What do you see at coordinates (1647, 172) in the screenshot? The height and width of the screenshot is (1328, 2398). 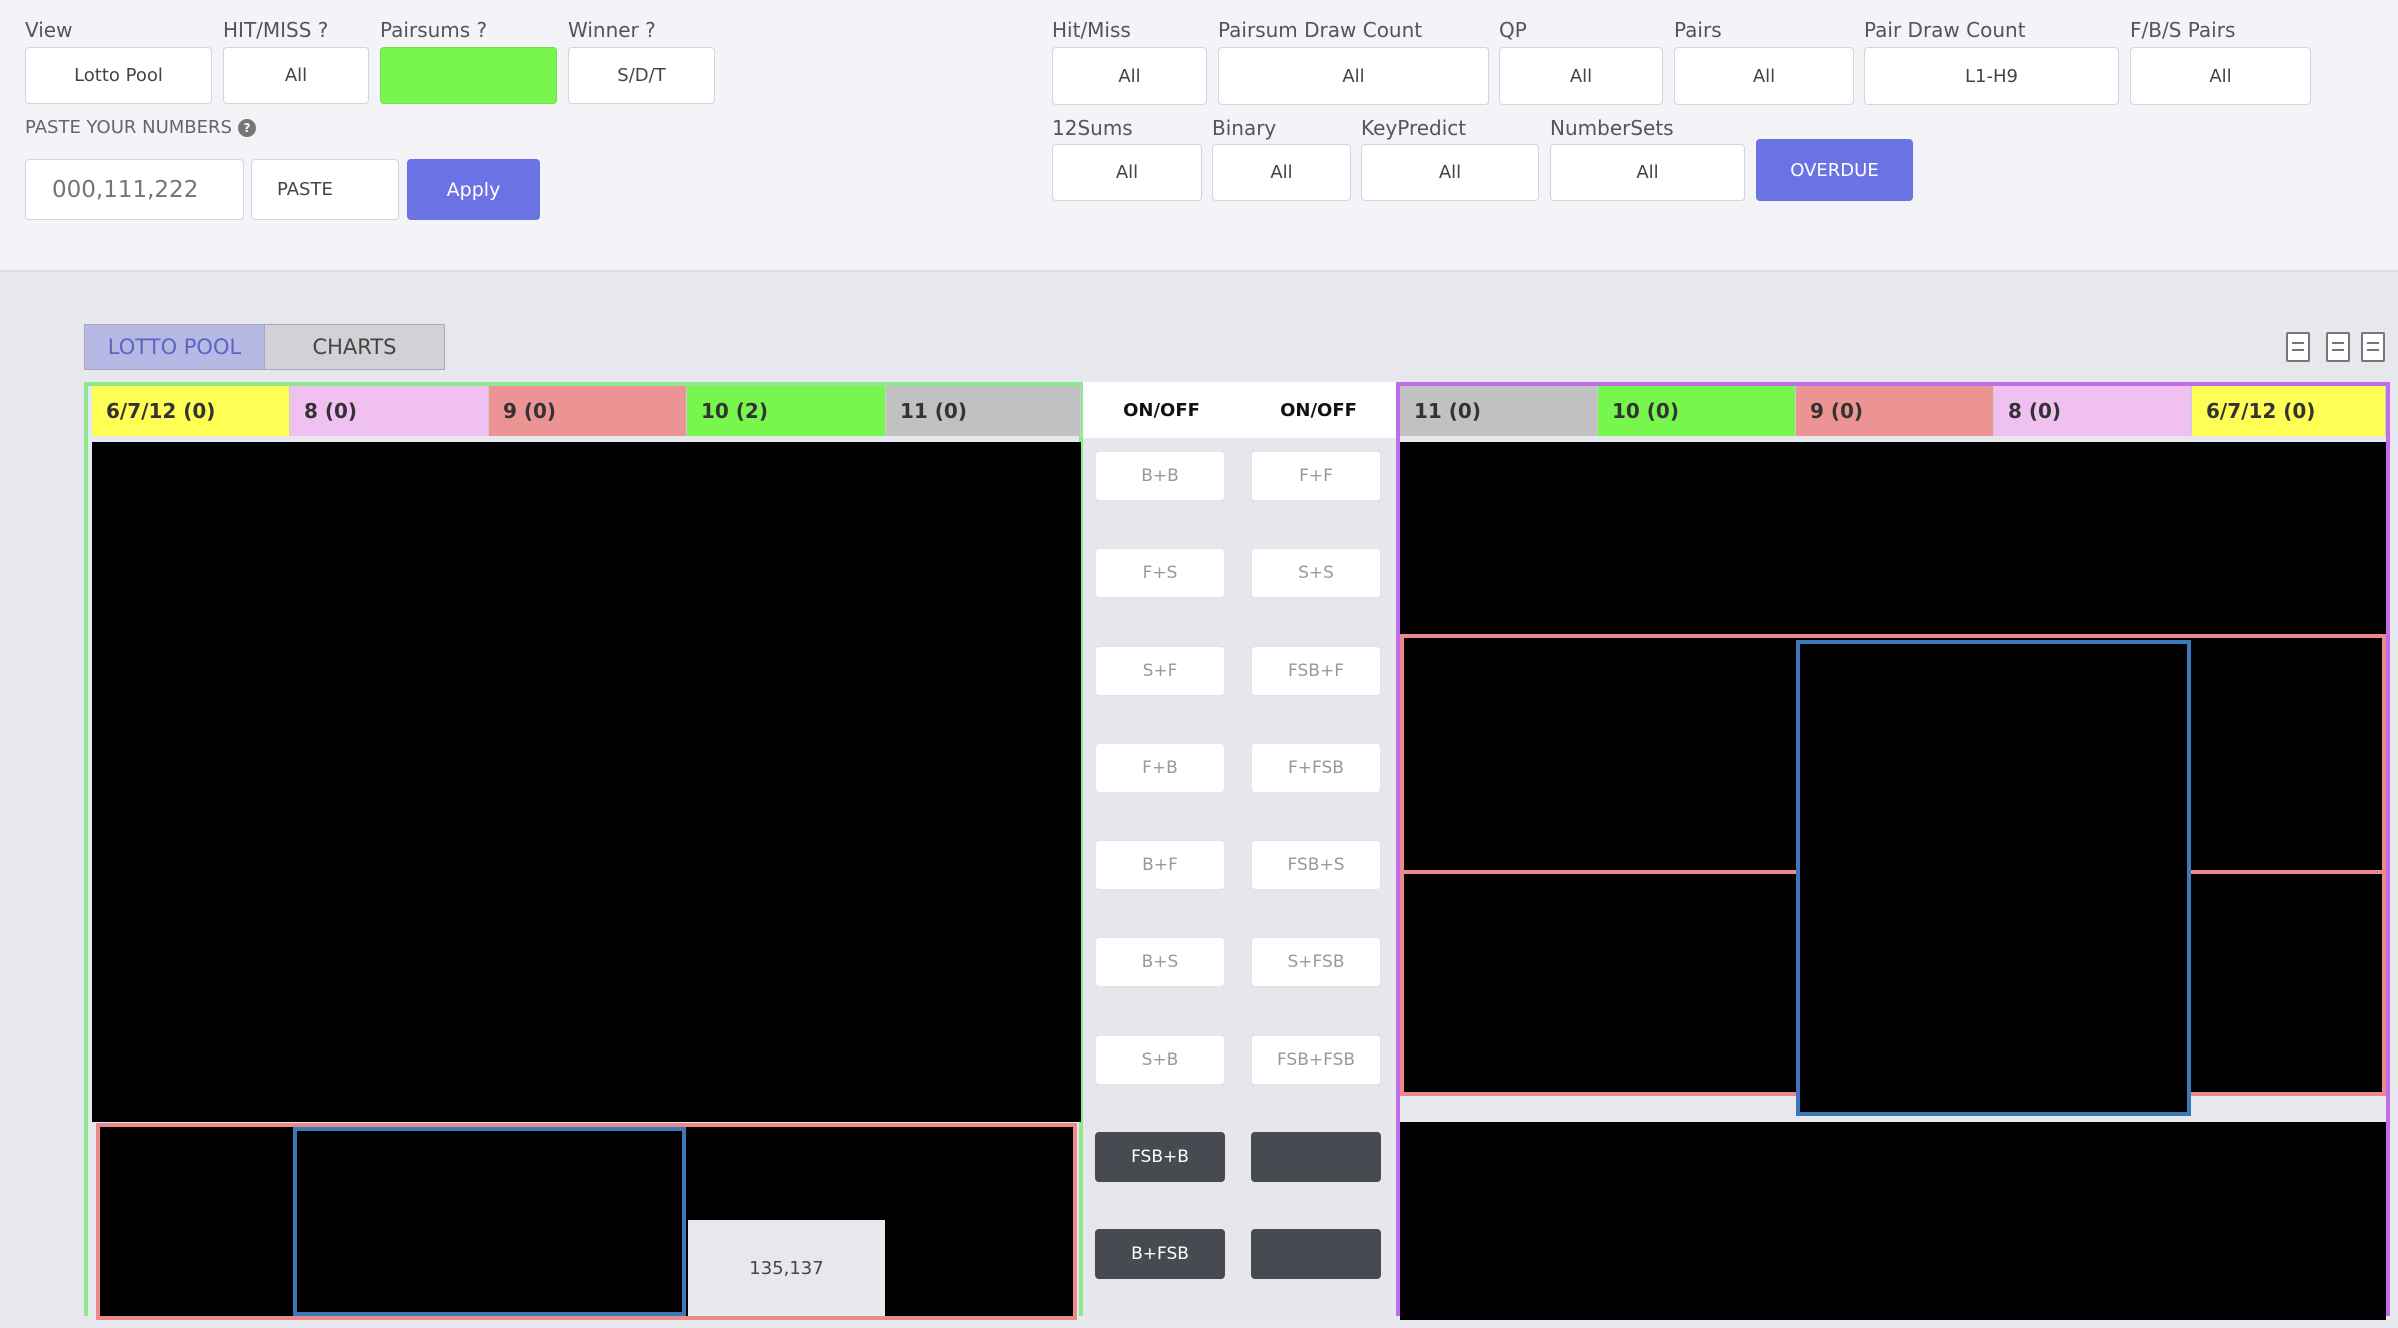 I see `numbersets-select: All` at bounding box center [1647, 172].